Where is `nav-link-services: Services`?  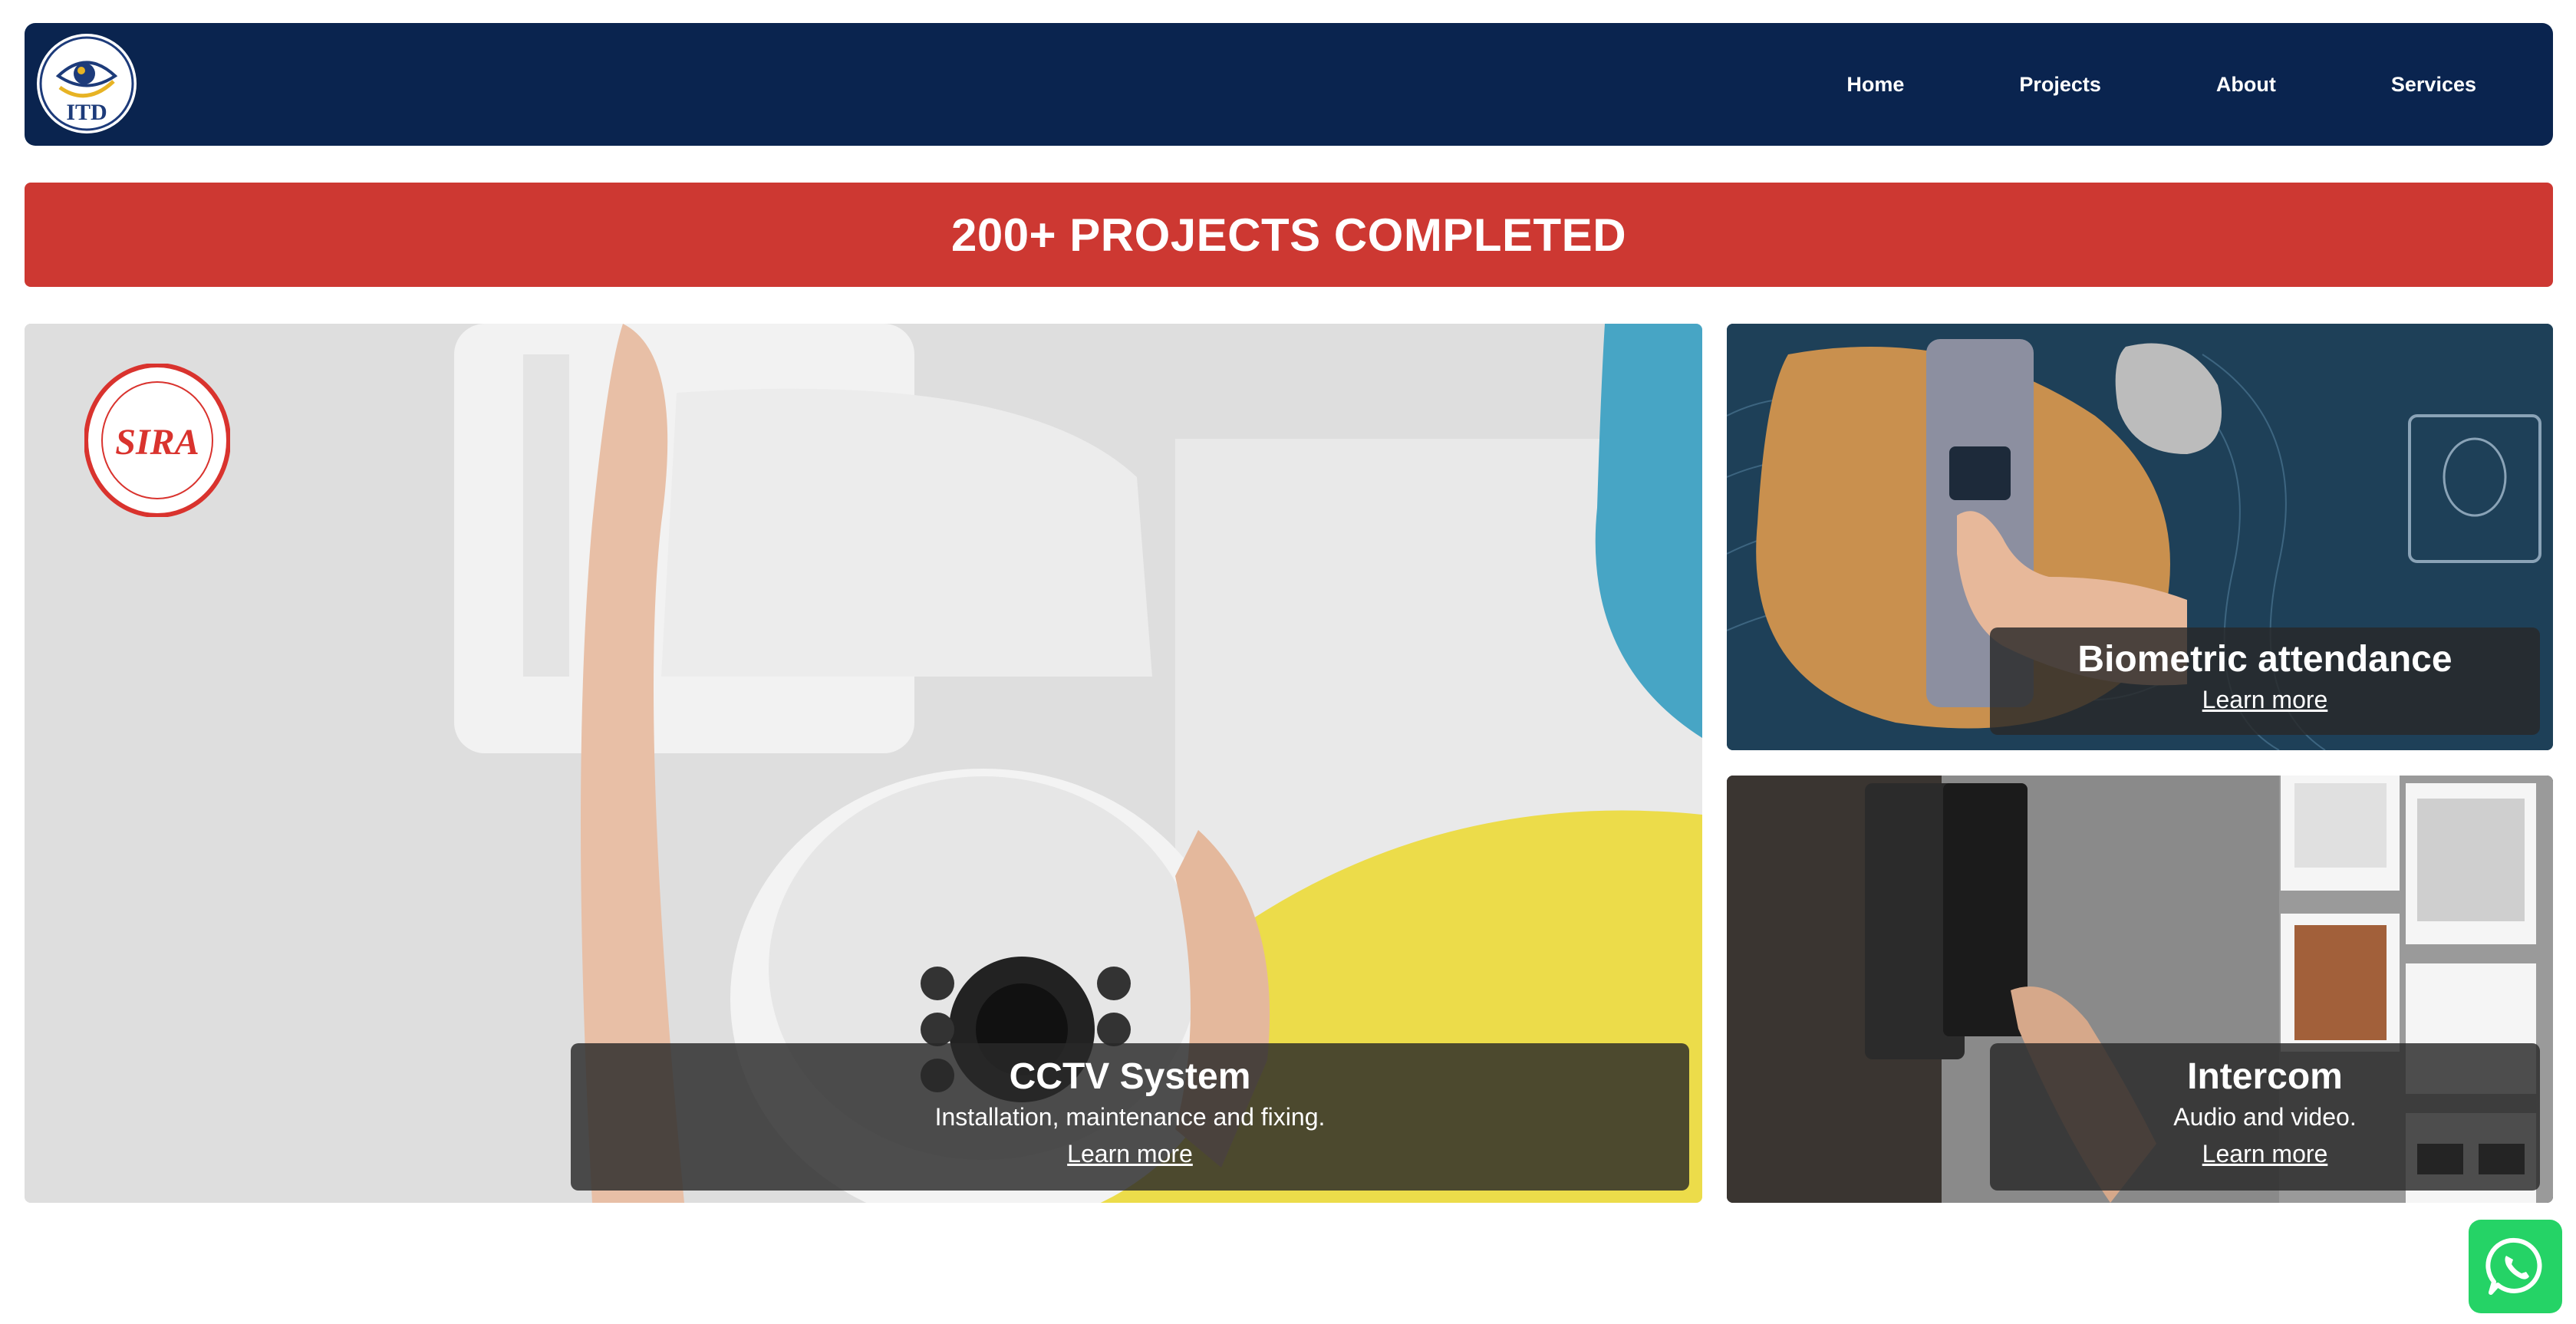
nav-link-services: Services is located at coordinates (2433, 85).